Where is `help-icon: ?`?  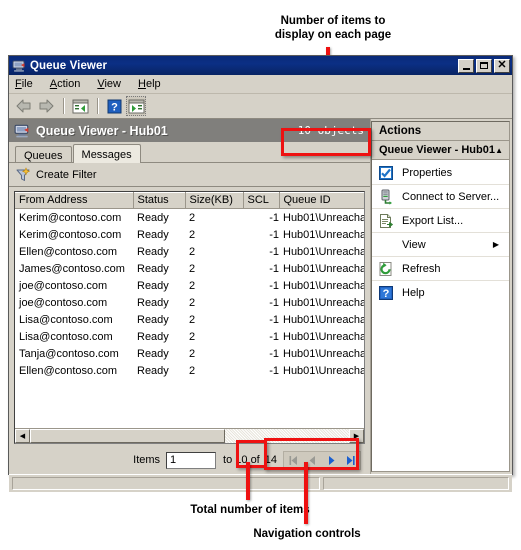 help-icon: ? is located at coordinates (114, 106).